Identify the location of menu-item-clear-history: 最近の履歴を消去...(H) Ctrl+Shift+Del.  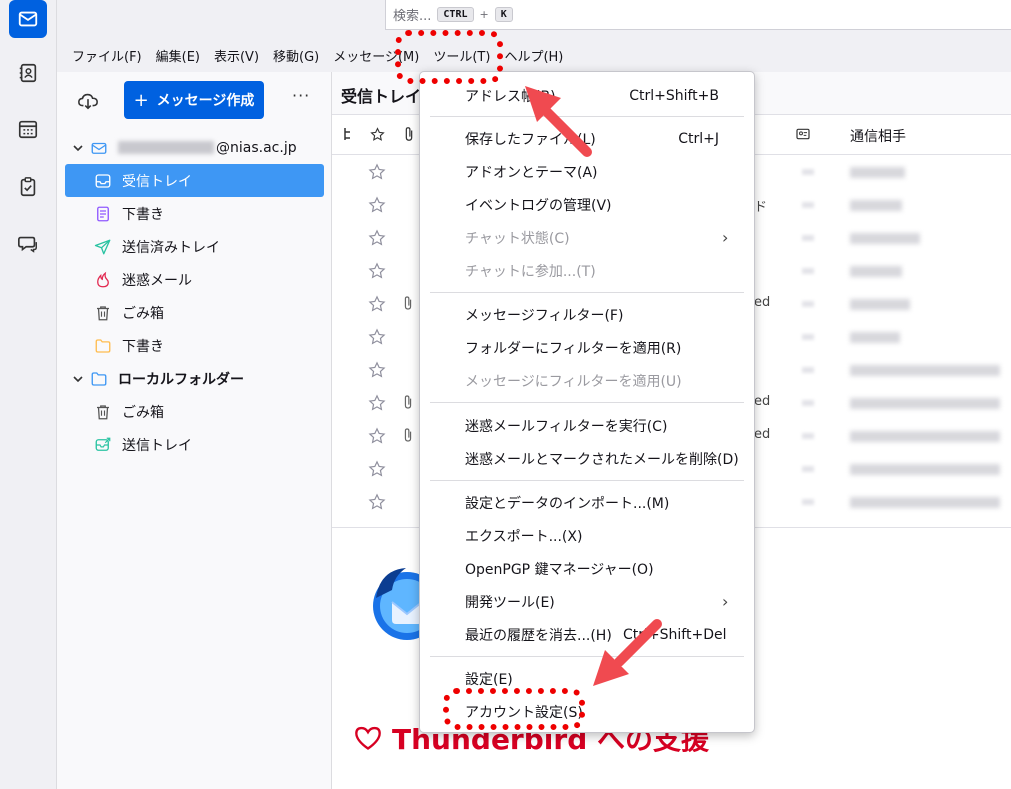
(587, 634).